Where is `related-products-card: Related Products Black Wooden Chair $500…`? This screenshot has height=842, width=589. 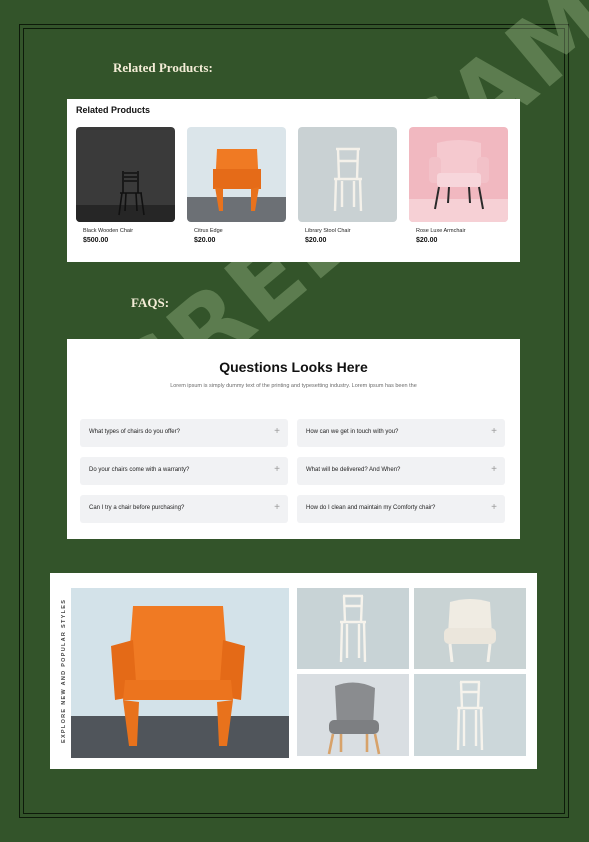 related-products-card: Related Products Black Wooden Chair $500… is located at coordinates (293, 180).